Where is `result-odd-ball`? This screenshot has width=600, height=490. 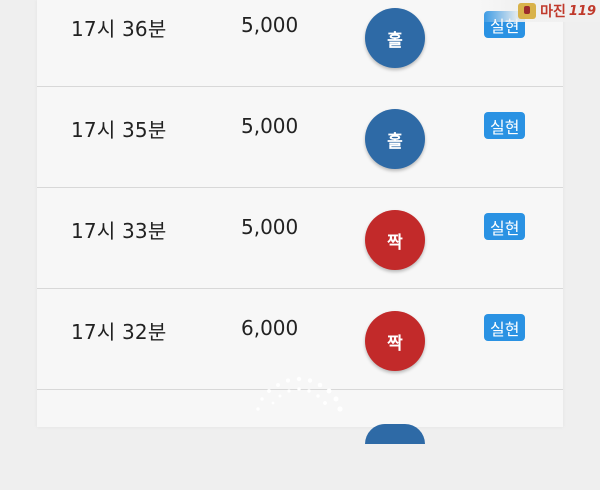 result-odd-ball is located at coordinates (395, 434).